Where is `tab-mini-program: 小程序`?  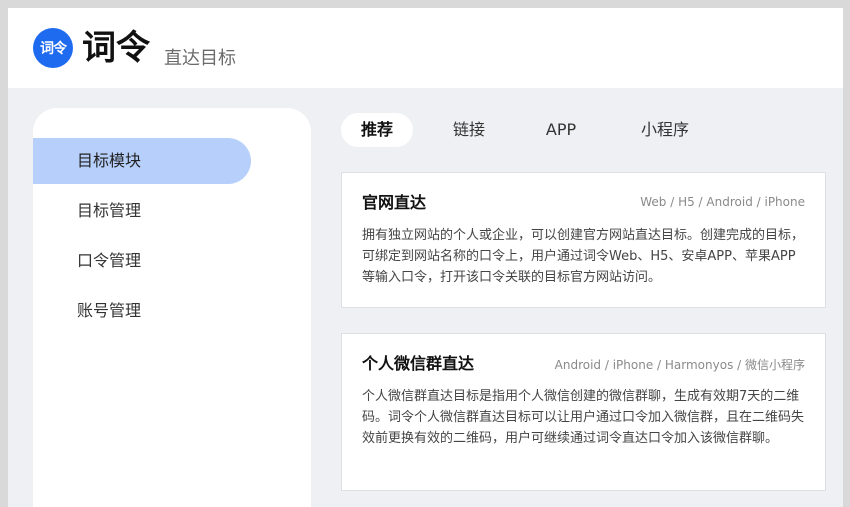
tab-mini-program: 小程序 is located at coordinates (665, 130).